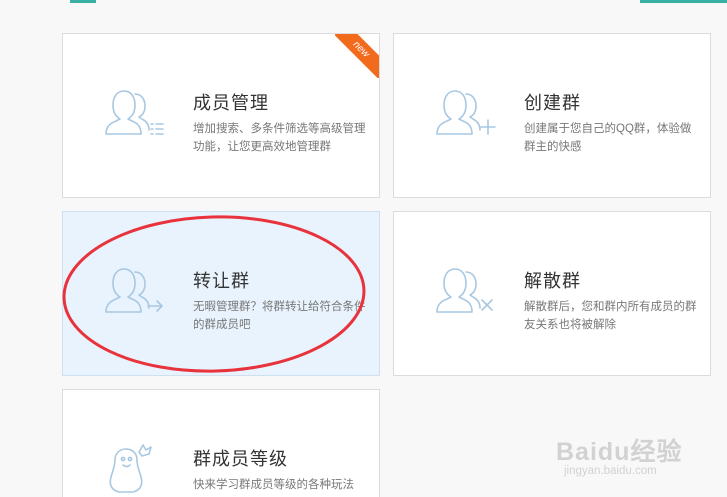 The height and width of the screenshot is (497, 727). What do you see at coordinates (279, 138) in the screenshot?
I see `card-description: 增加搜索、多条件筛选等高级管理功能，让您更高效地管理群` at bounding box center [279, 138].